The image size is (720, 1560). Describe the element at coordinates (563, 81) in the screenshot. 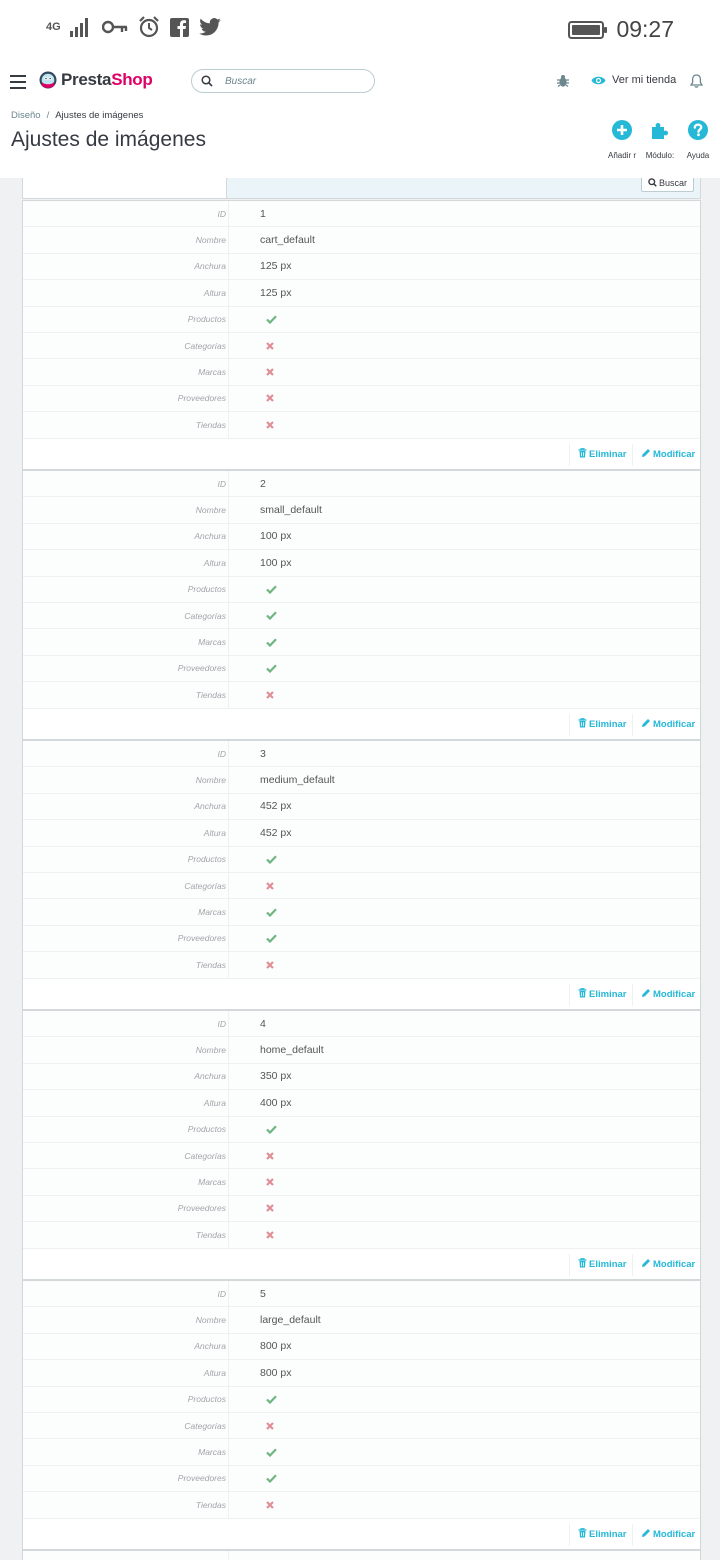

I see `debug-bug-icon` at that location.